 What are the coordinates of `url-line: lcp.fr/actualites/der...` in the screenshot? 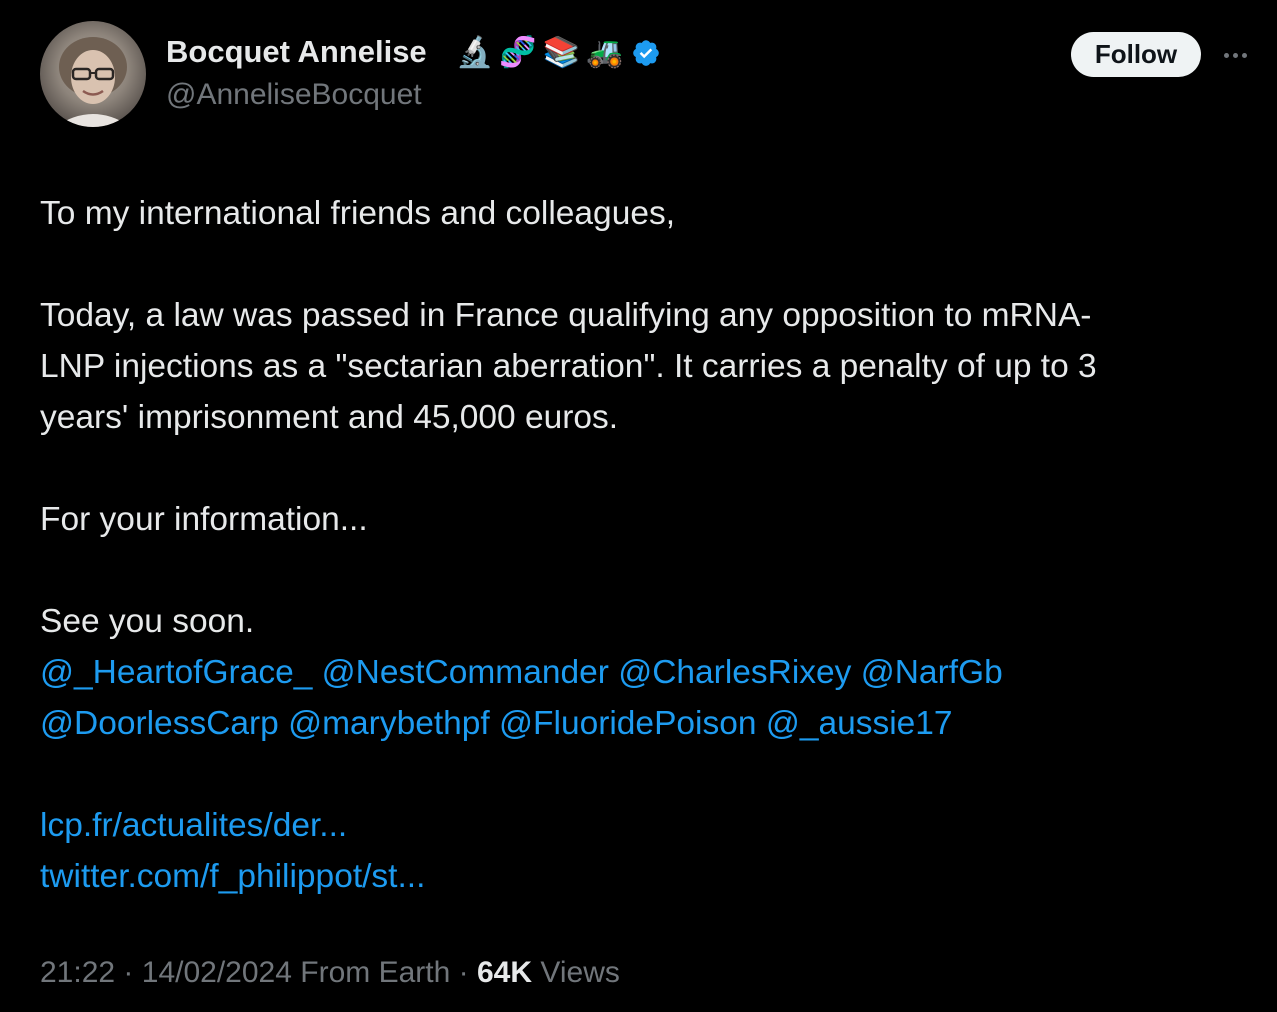 It's located at (647, 825).